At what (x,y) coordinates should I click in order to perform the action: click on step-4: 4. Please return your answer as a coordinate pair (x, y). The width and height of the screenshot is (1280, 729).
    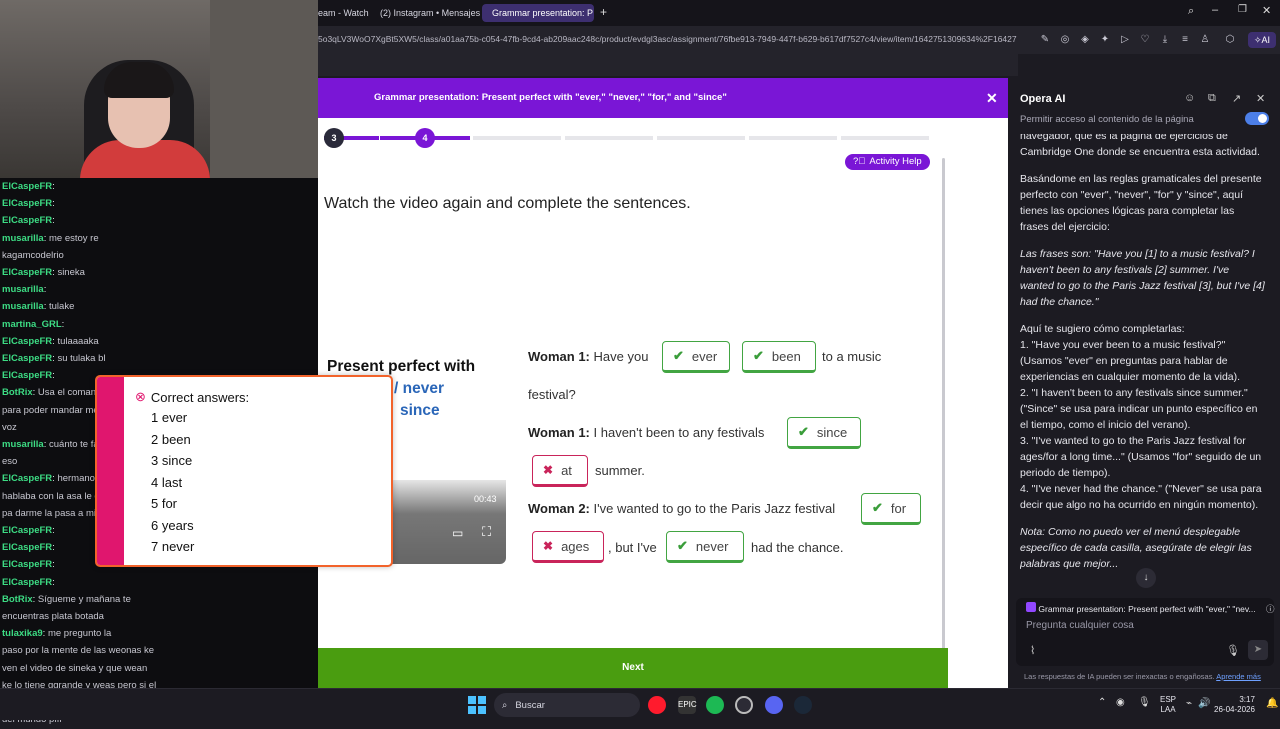
    Looking at the image, I should click on (425, 138).